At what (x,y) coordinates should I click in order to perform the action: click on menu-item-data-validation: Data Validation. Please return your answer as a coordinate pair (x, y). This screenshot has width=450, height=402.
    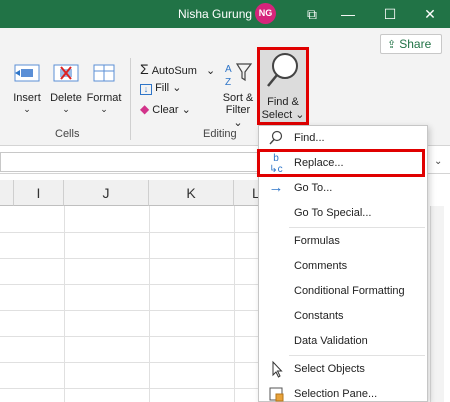
    Looking at the image, I should click on (343, 341).